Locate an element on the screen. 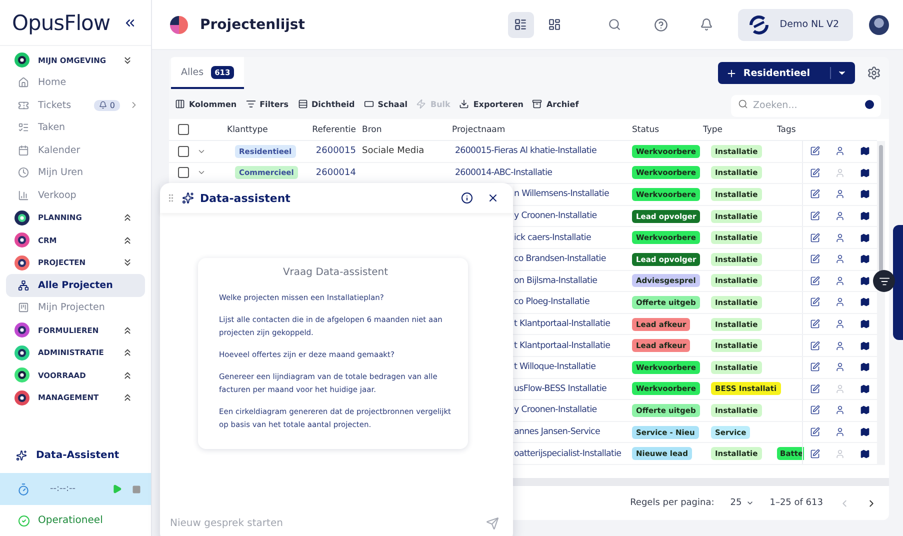 The image size is (903, 536). status-text: Operationeel is located at coordinates (70, 520).